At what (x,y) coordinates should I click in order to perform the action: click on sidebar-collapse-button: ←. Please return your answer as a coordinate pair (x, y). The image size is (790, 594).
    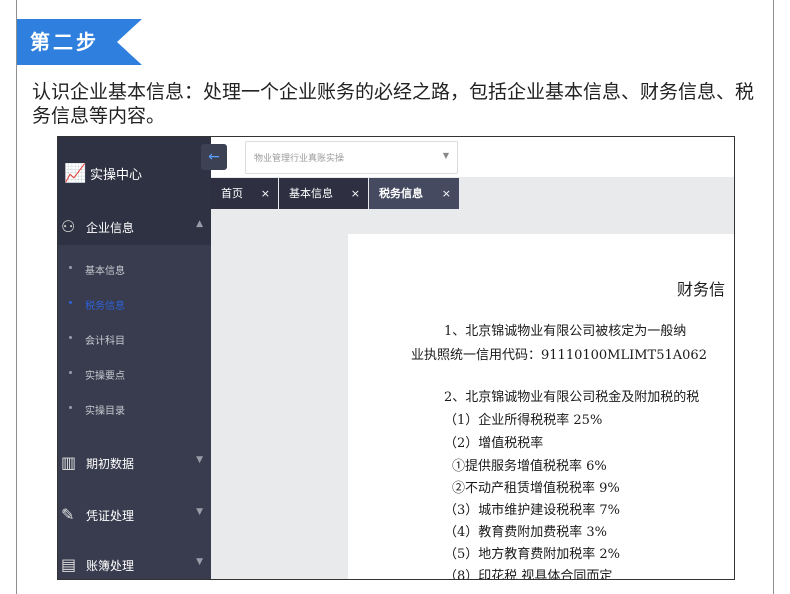
    Looking at the image, I should click on (214, 157).